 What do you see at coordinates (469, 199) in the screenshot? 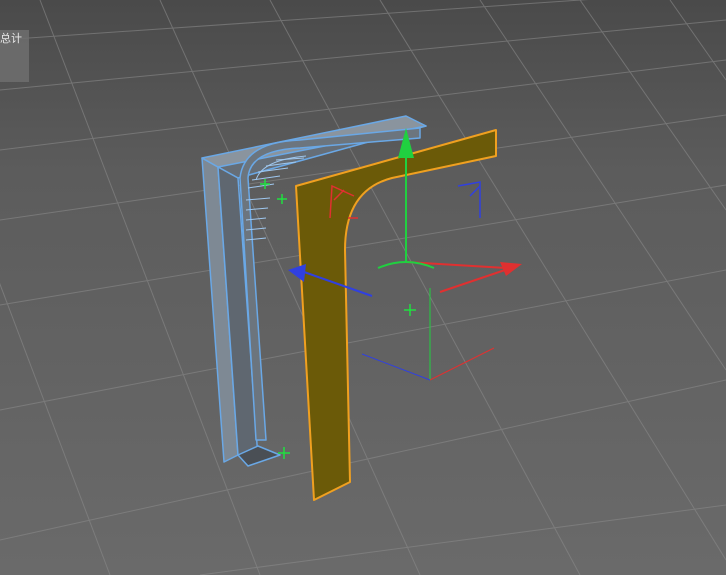
I see `corner-marker-blue` at bounding box center [469, 199].